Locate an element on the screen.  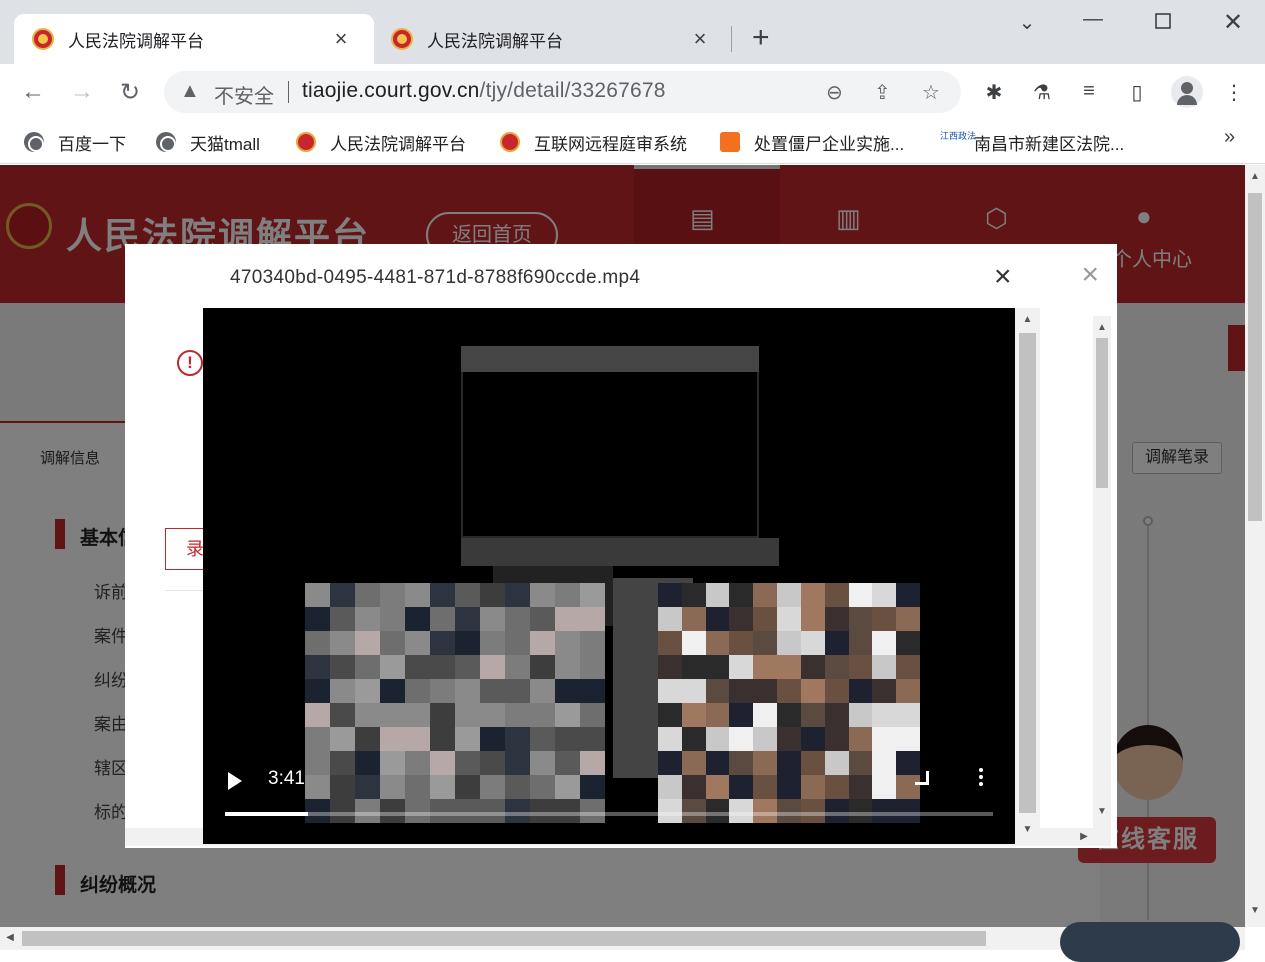
video-progress-bar is located at coordinates (609, 814).